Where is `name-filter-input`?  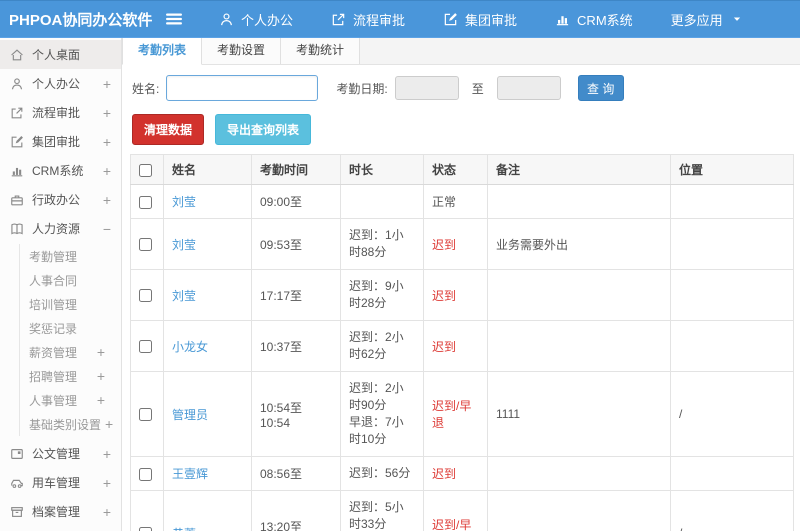 name-filter-input is located at coordinates (242, 88).